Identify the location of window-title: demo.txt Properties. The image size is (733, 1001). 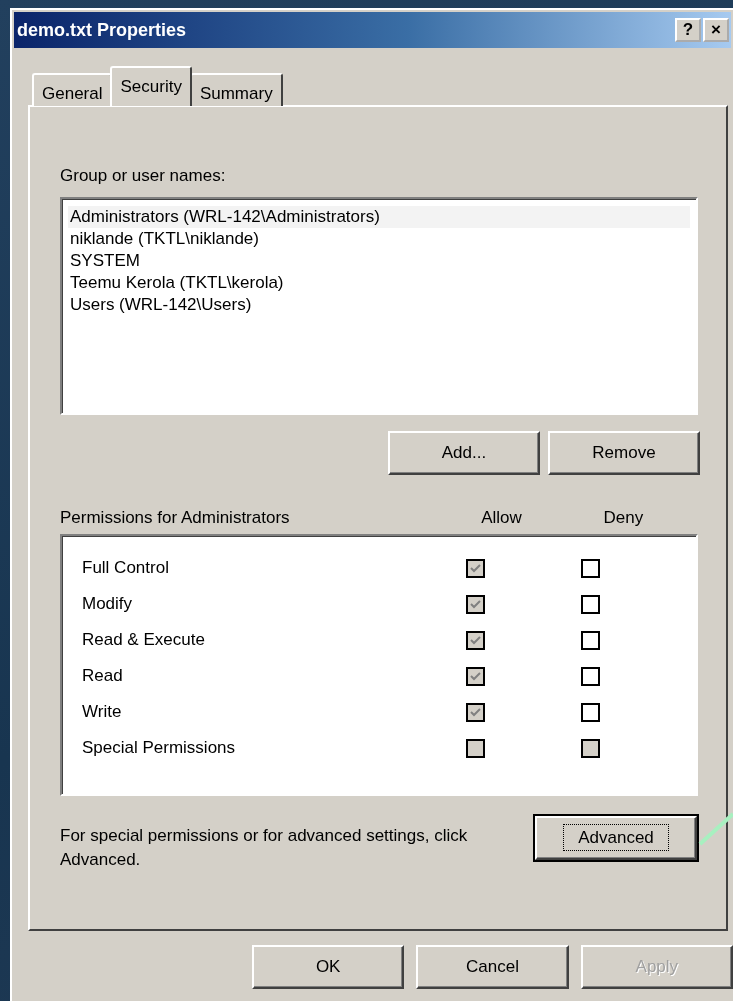
(102, 30).